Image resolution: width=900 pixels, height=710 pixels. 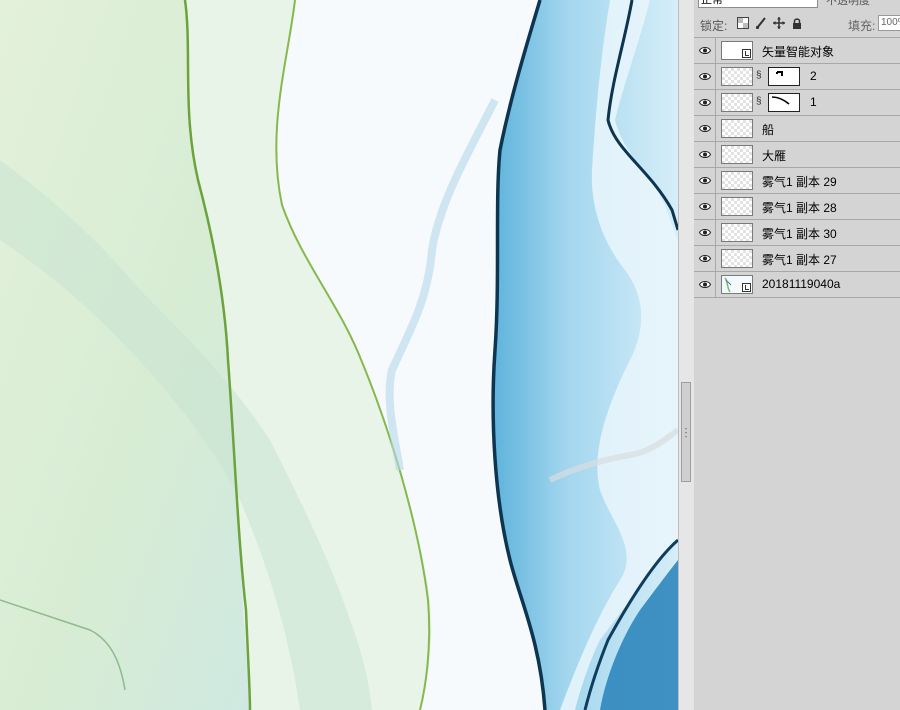 What do you see at coordinates (797, 129) in the screenshot?
I see `layer-row: 船` at bounding box center [797, 129].